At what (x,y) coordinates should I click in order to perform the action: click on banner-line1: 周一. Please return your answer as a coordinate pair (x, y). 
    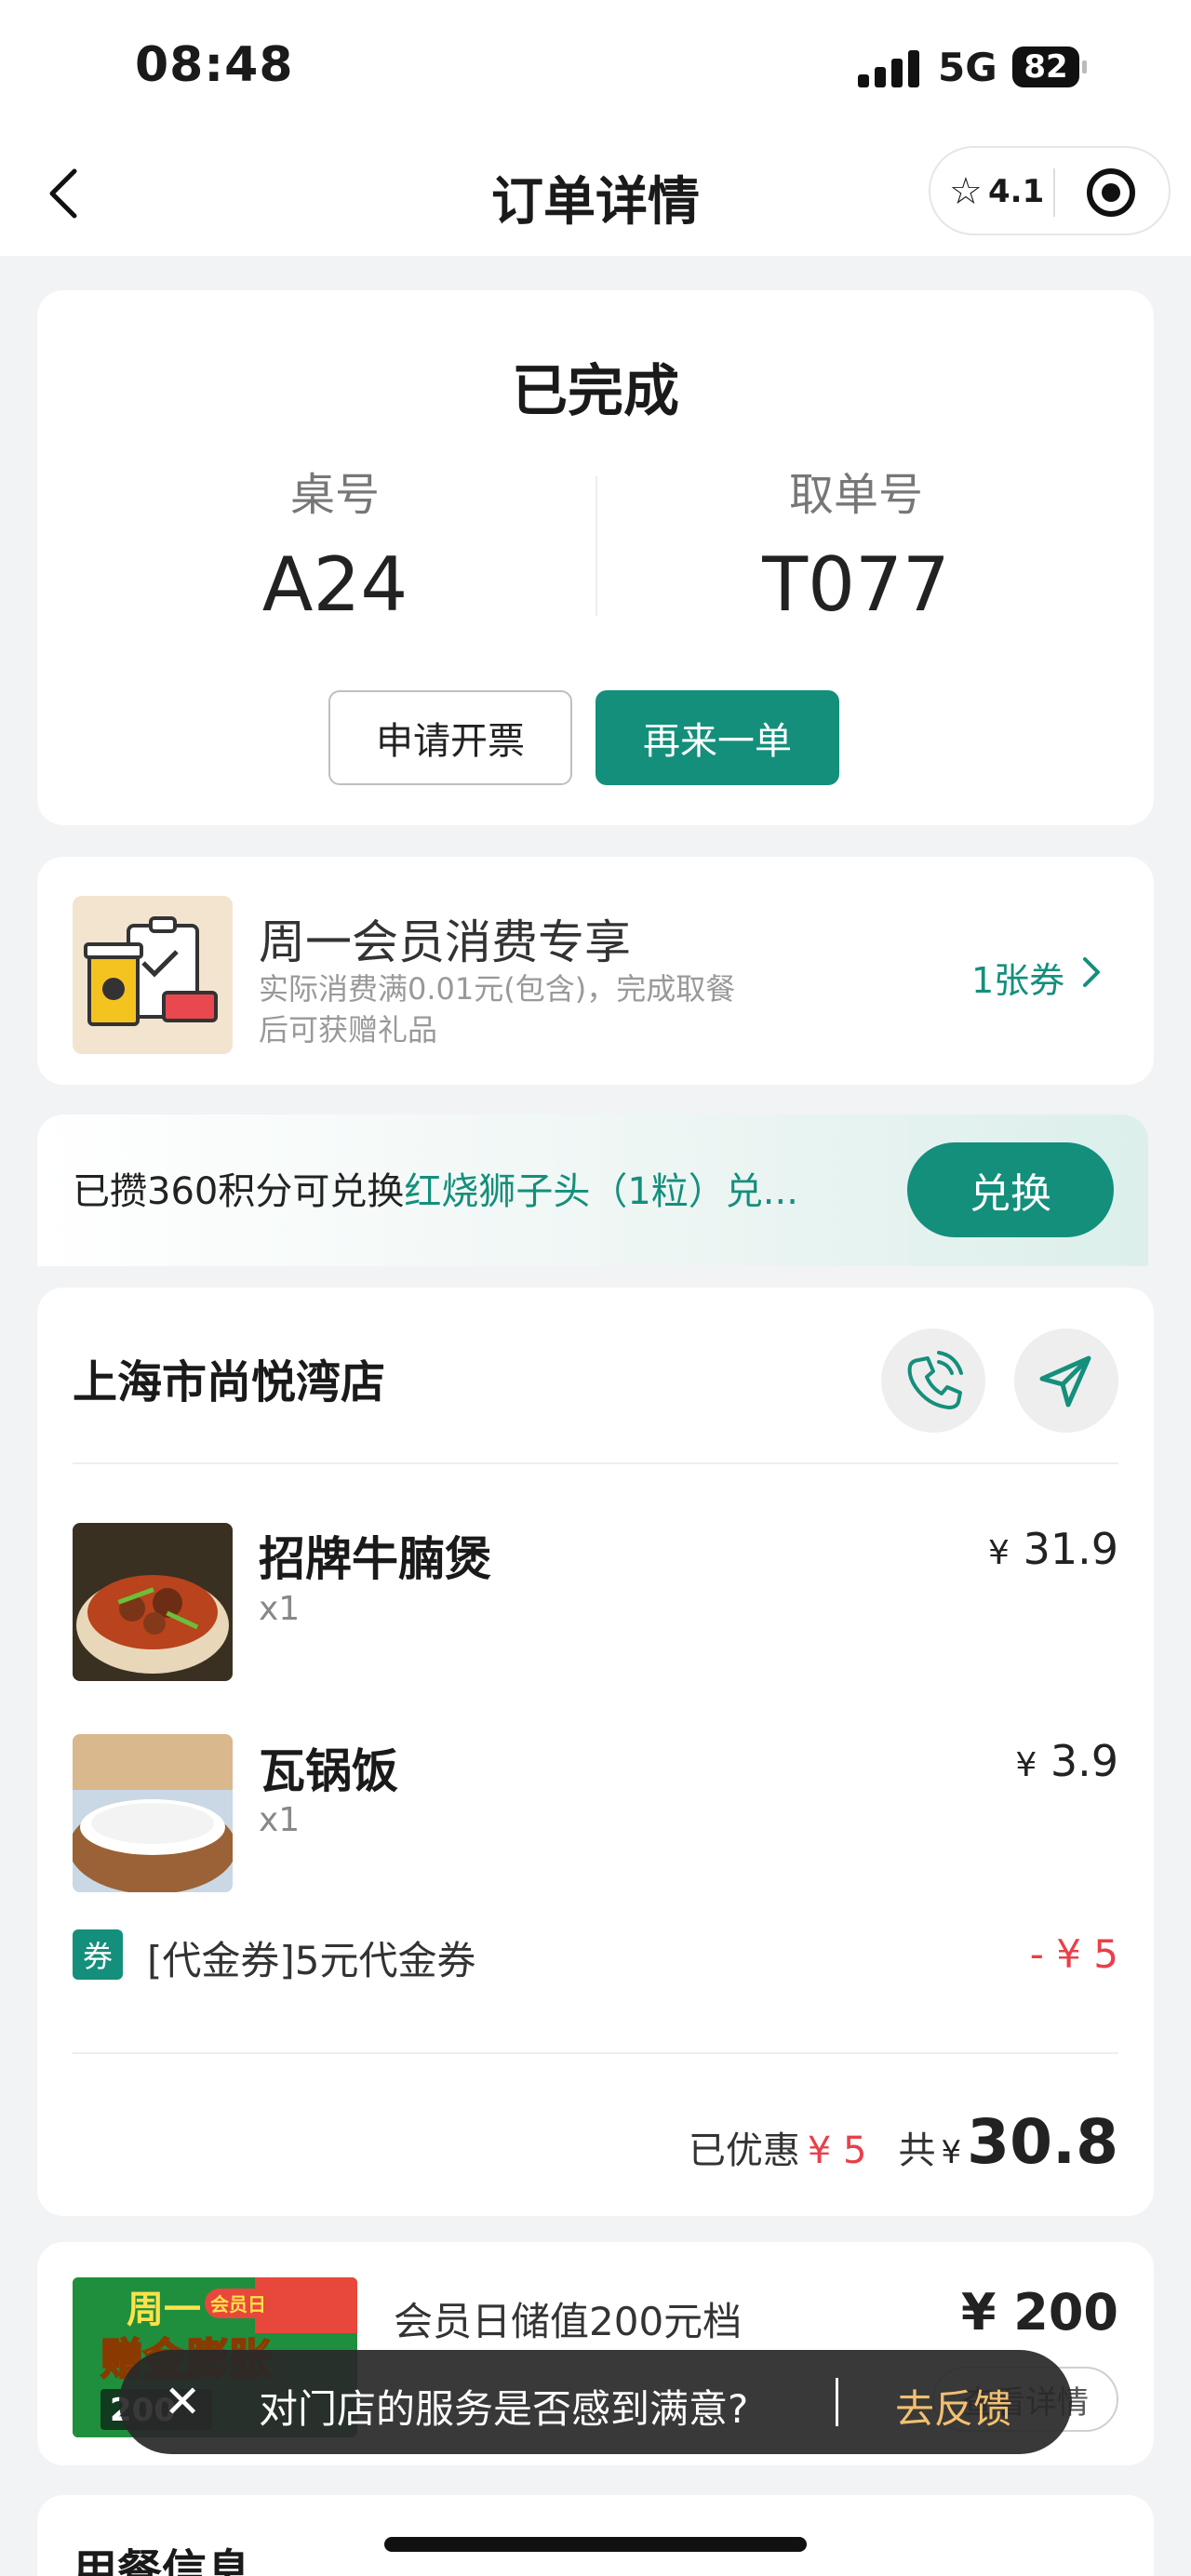
    Looking at the image, I should click on (164, 2310).